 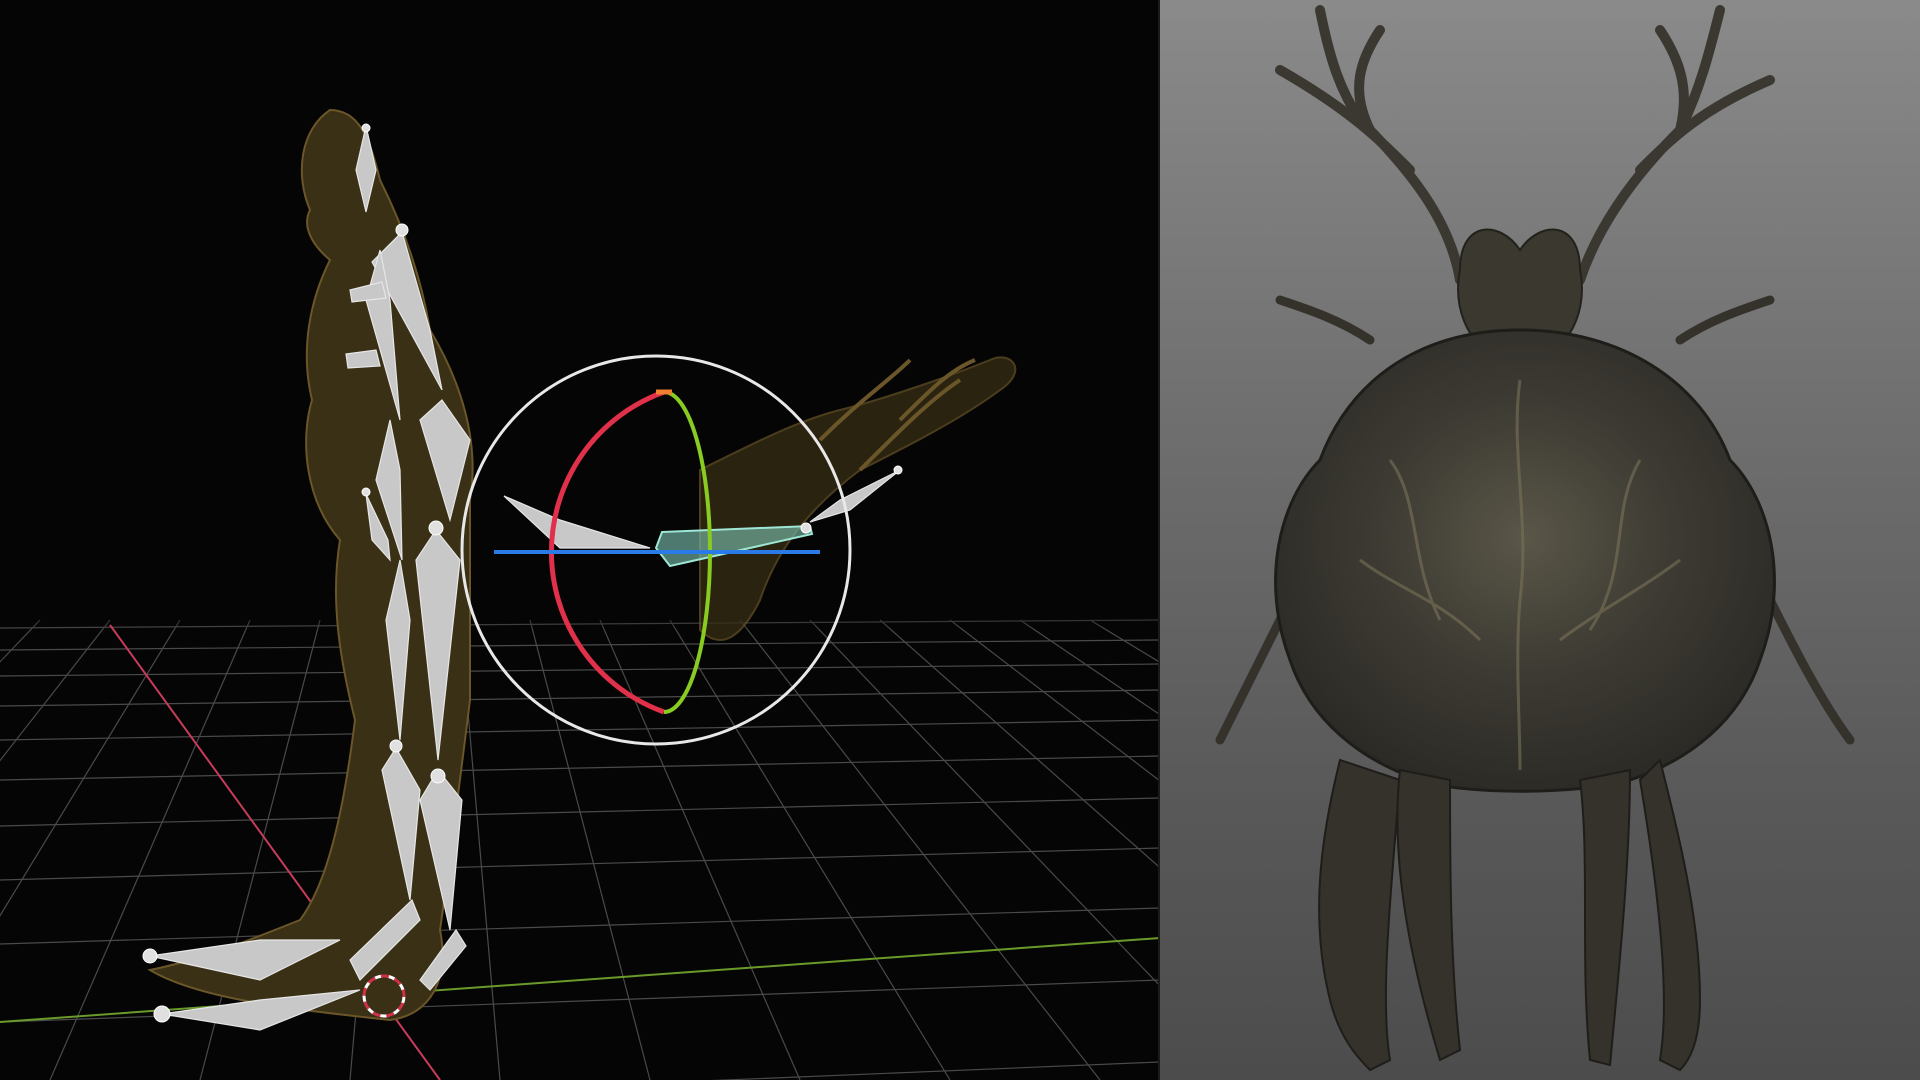 What do you see at coordinates (1525, 560) in the screenshot?
I see `creature-body` at bounding box center [1525, 560].